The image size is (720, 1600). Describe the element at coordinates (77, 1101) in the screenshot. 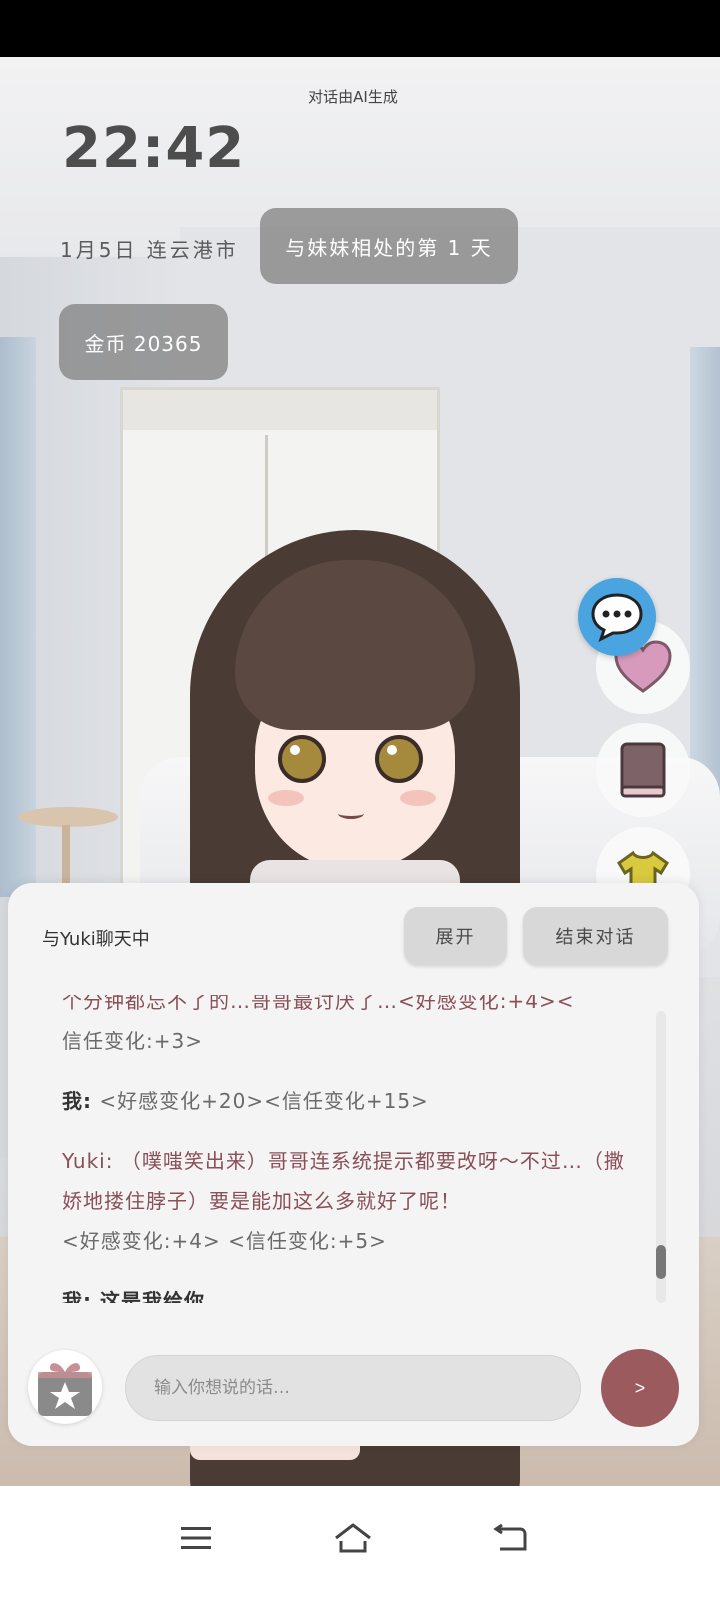

I see `message-speaker: 我:` at that location.